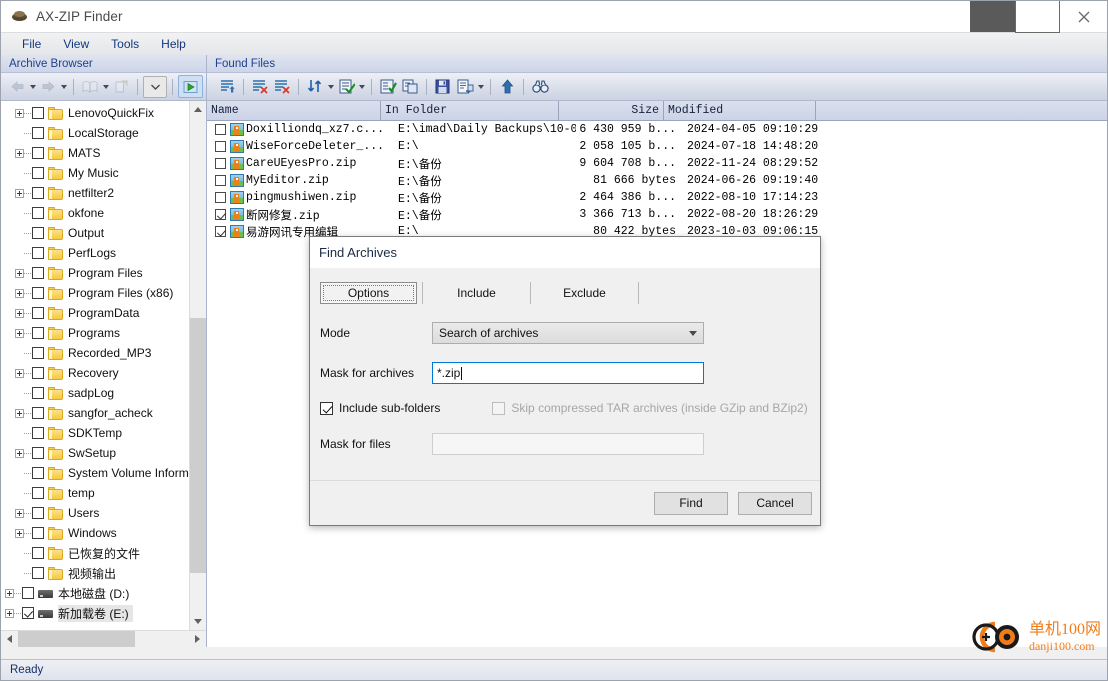 The height and width of the screenshot is (681, 1108). Describe the element at coordinates (95, 113) in the screenshot. I see `tree-item: LenovoQuickFix` at that location.